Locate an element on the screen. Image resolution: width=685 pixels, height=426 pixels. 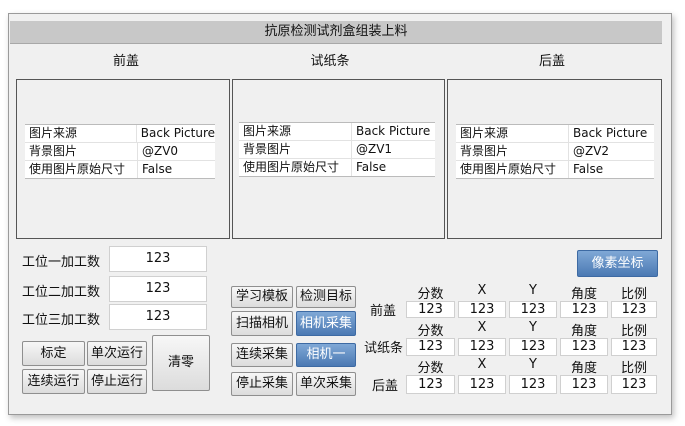
grid-row-label-test-strip: 试纸条 is located at coordinates (384, 348).